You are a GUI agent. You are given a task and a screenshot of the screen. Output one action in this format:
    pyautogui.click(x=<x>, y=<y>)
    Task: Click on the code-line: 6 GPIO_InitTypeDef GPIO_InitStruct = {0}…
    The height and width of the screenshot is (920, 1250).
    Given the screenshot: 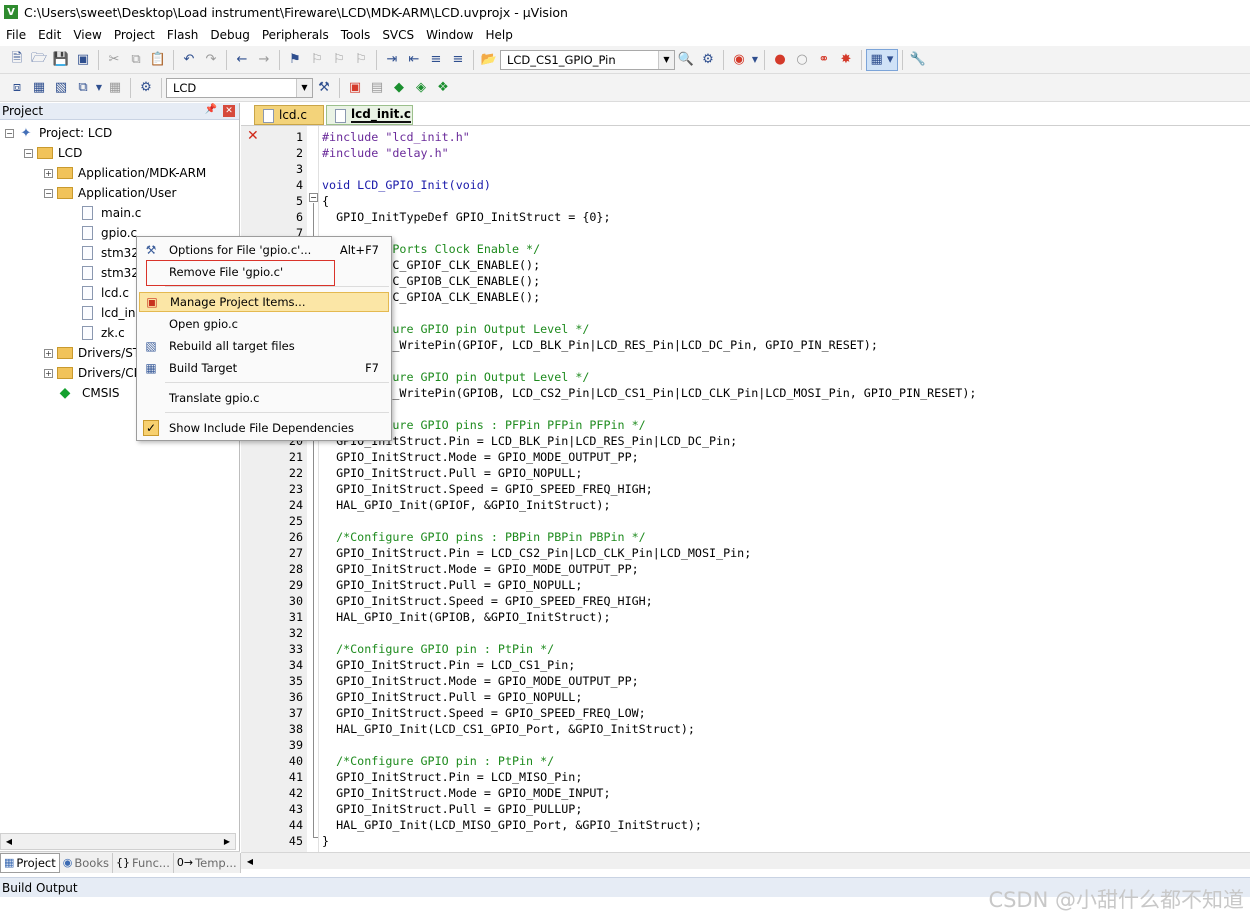 What is the action you would take?
    pyautogui.click(x=745, y=217)
    